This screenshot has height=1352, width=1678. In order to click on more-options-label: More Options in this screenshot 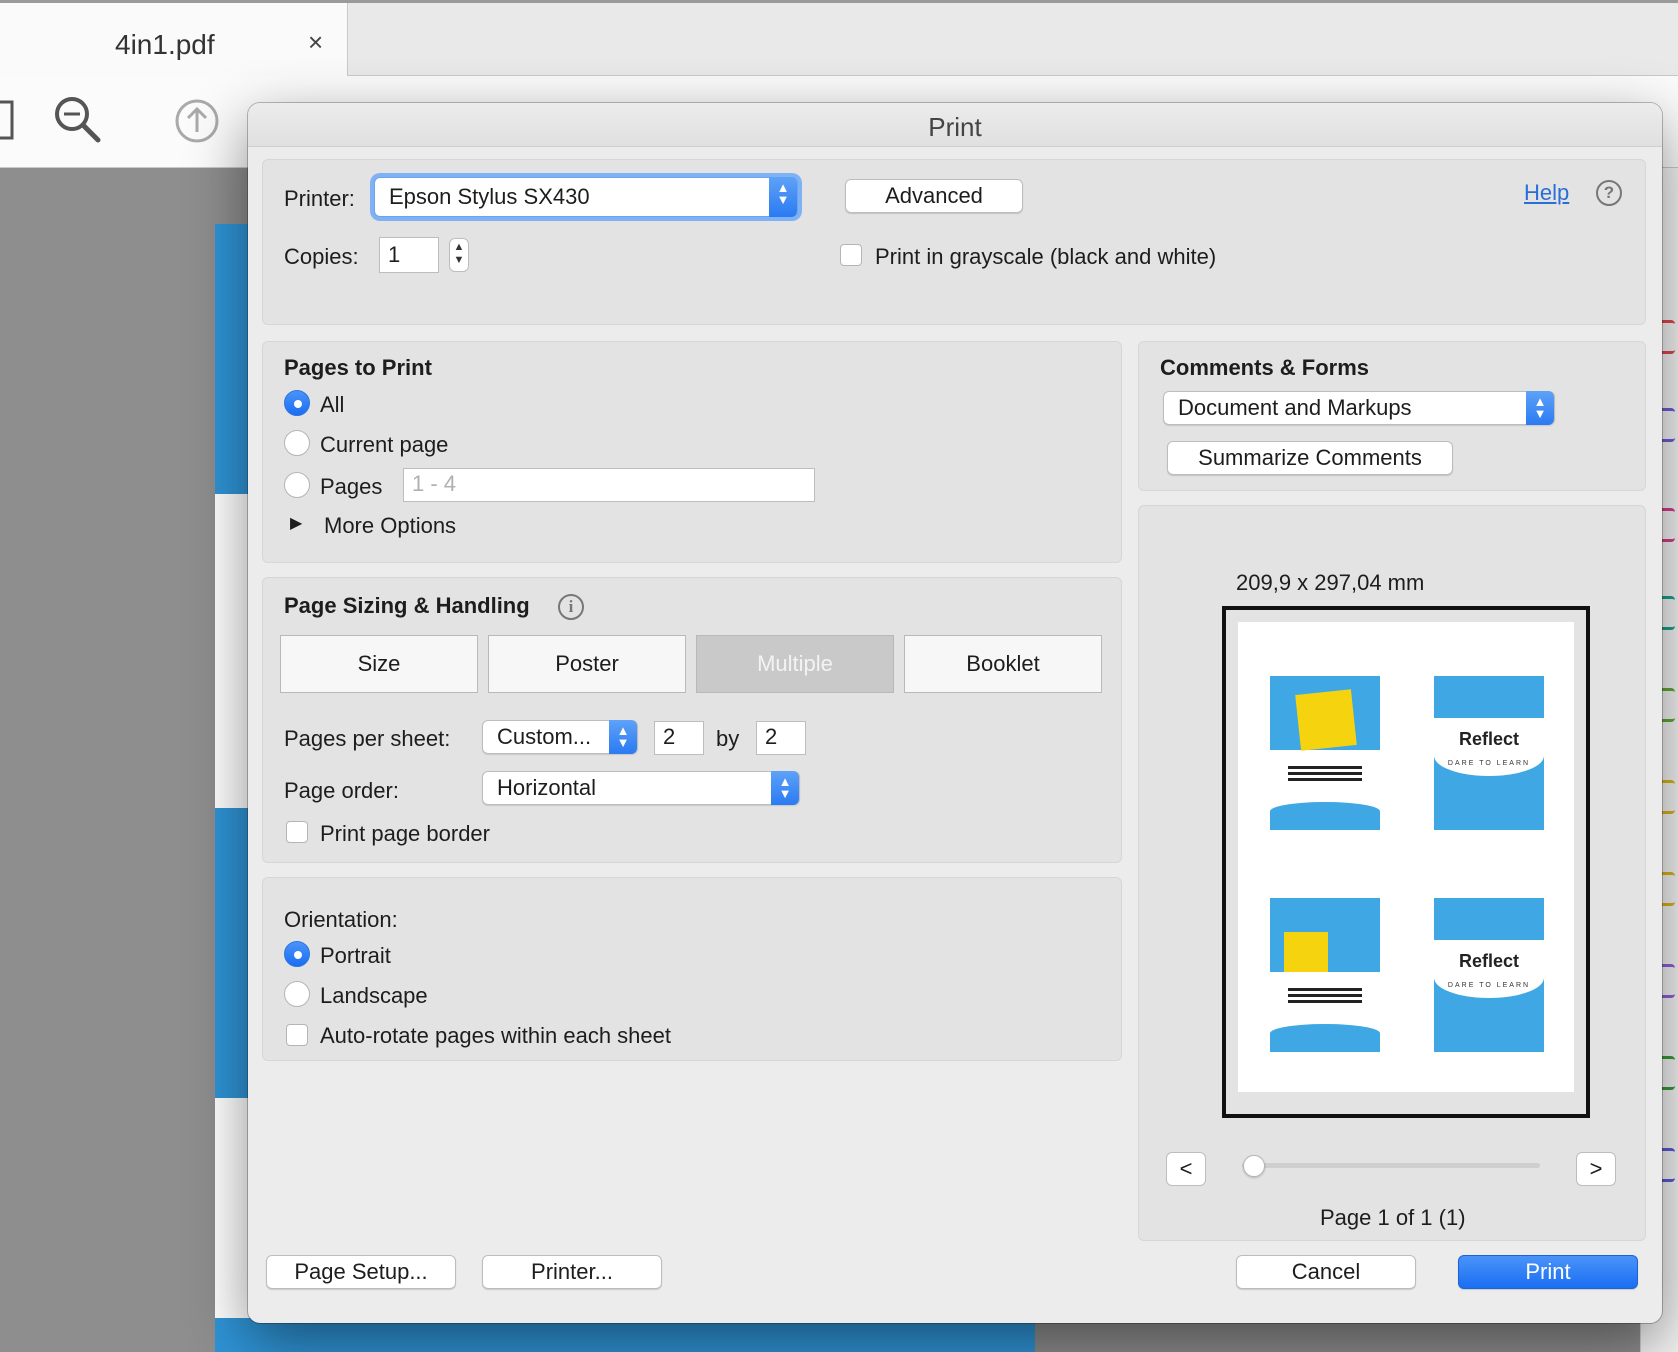, I will do `click(390, 526)`.